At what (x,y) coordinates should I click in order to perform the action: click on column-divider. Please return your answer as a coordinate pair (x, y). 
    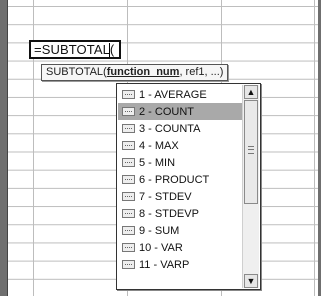
    Looking at the image, I should click on (314, 148).